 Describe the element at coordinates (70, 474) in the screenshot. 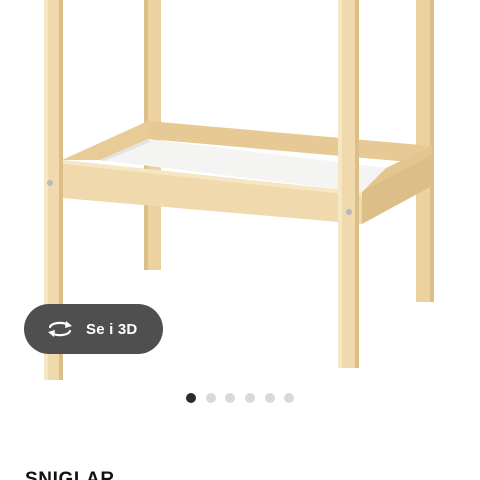

I see `product-title: SNIGLAR` at that location.